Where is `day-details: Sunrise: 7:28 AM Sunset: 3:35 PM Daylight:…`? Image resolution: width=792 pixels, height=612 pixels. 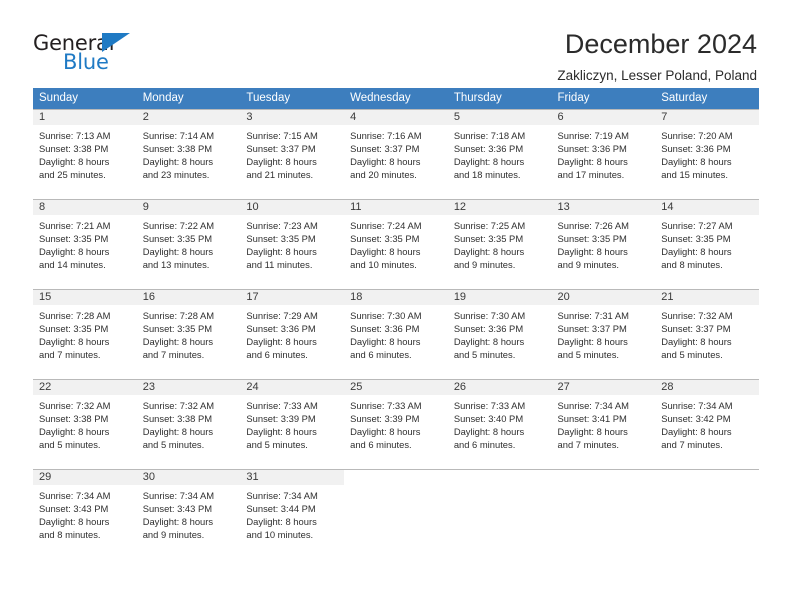
day-details: Sunrise: 7:28 AM Sunset: 3:35 PM Daylight:… is located at coordinates (85, 333).